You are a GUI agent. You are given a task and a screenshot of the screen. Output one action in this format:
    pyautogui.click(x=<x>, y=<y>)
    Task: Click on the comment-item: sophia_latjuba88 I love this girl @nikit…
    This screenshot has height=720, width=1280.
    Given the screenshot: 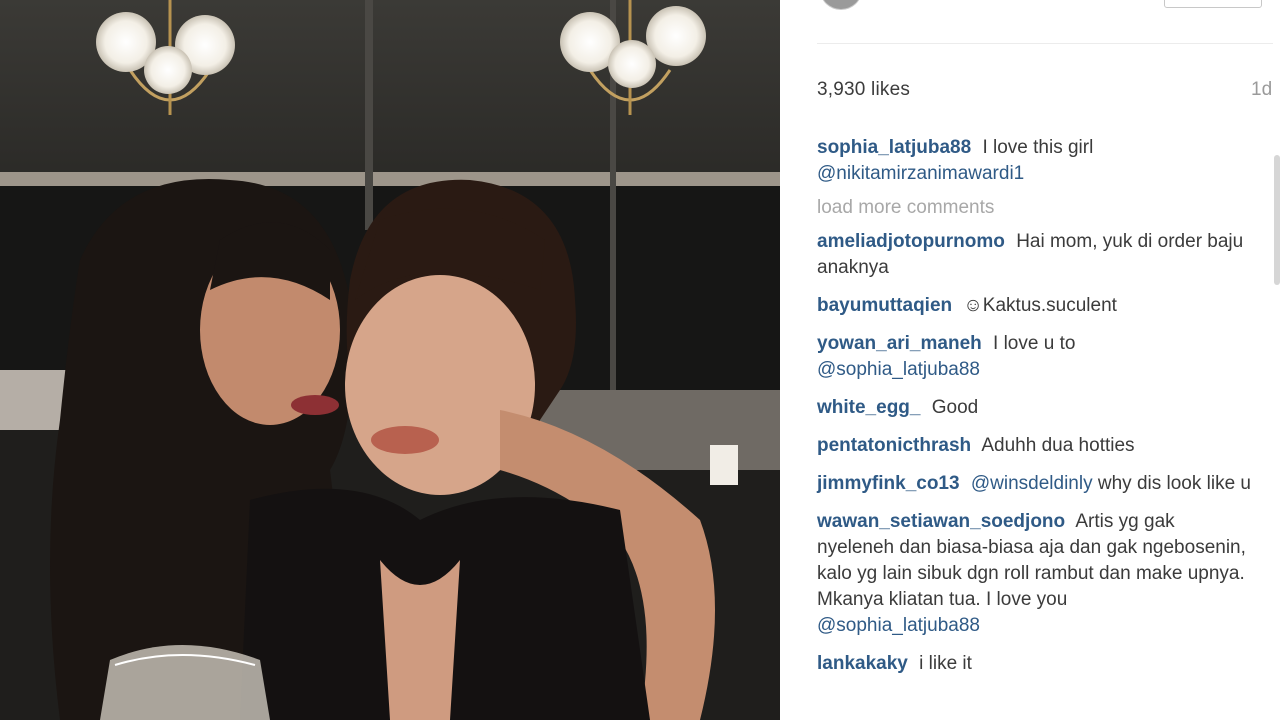 What is the action you would take?
    pyautogui.click(x=1037, y=161)
    